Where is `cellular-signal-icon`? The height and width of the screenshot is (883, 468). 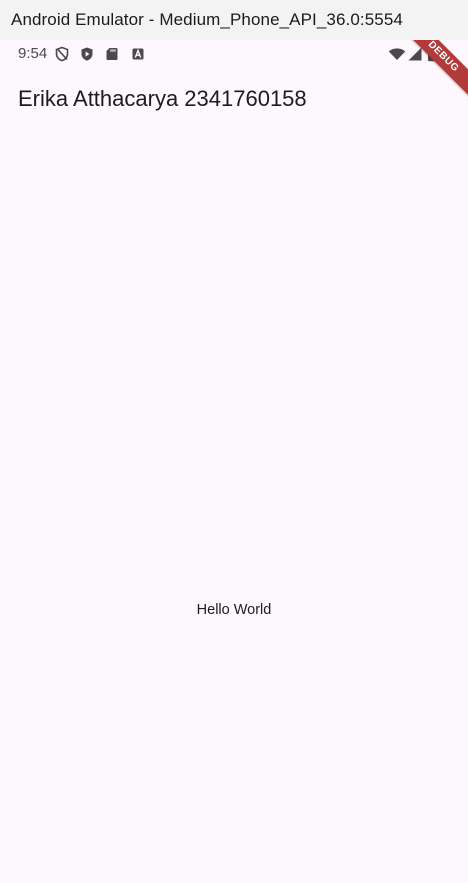 cellular-signal-icon is located at coordinates (415, 54).